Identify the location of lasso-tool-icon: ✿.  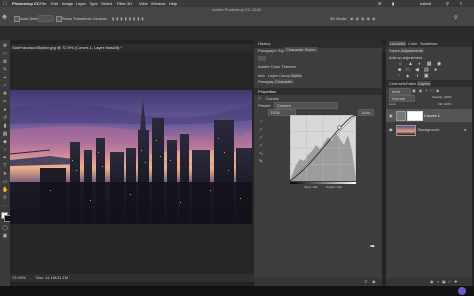
(5, 62).